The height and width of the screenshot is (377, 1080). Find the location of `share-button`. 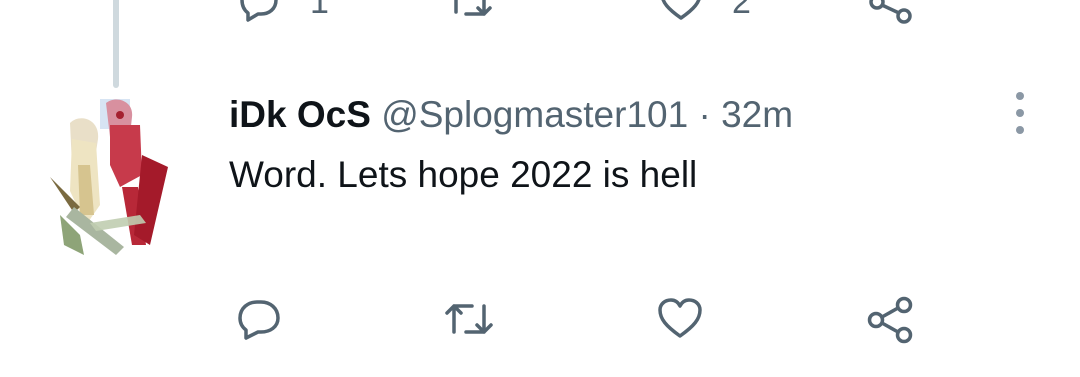

share-button is located at coordinates (891, 320).